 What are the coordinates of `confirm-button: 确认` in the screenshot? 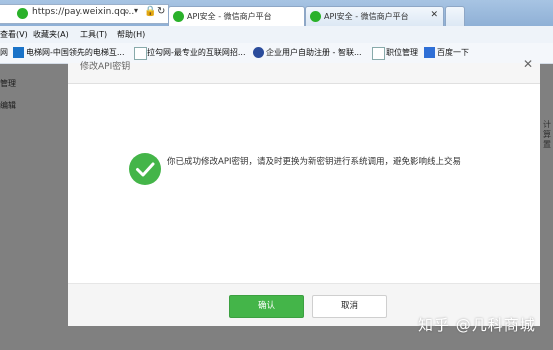 It's located at (266, 306).